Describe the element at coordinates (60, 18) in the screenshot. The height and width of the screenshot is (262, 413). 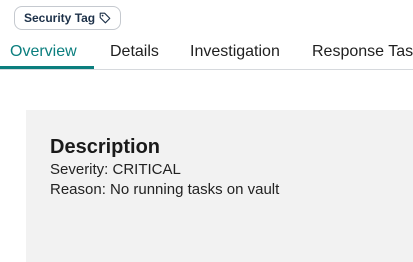
I see `security-tag-label: Security Tag` at that location.